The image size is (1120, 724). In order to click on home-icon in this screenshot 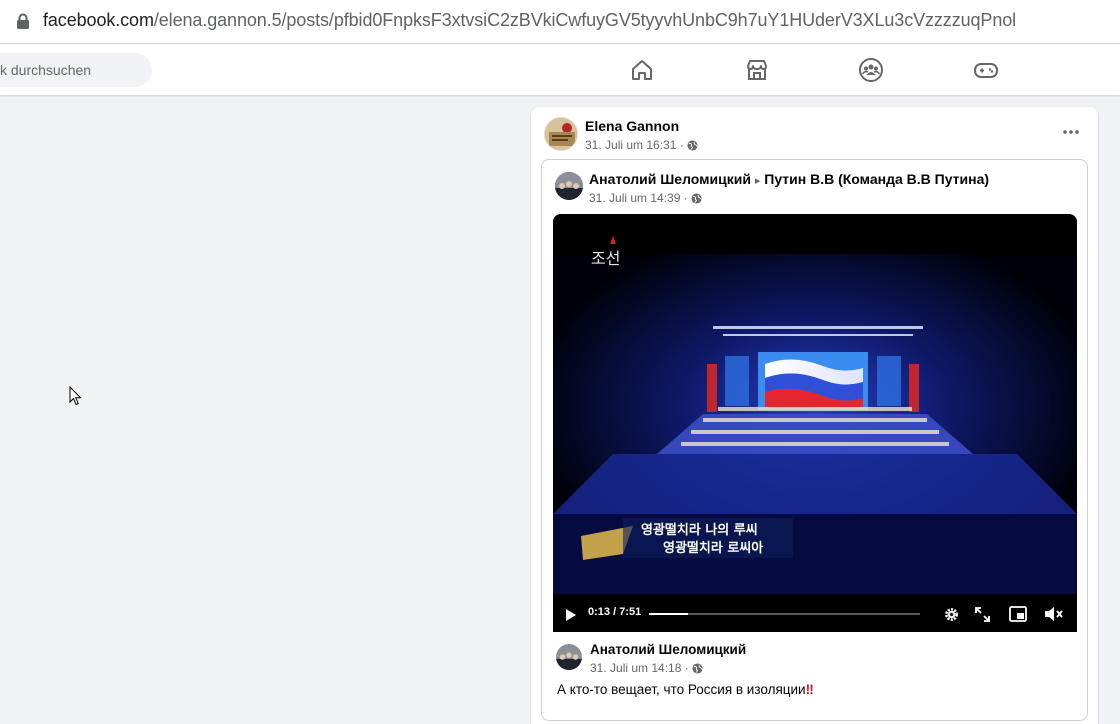, I will do `click(642, 70)`.